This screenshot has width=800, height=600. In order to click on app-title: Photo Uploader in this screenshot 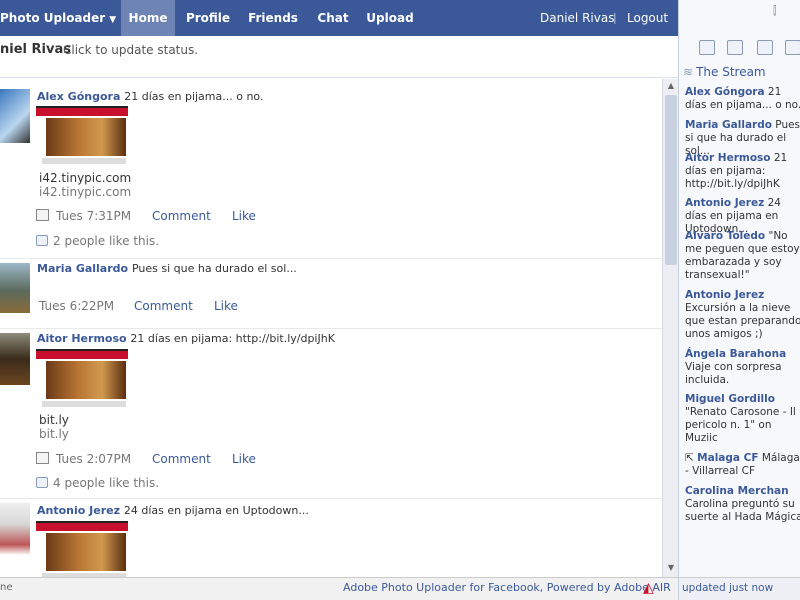, I will do `click(53, 18)`.